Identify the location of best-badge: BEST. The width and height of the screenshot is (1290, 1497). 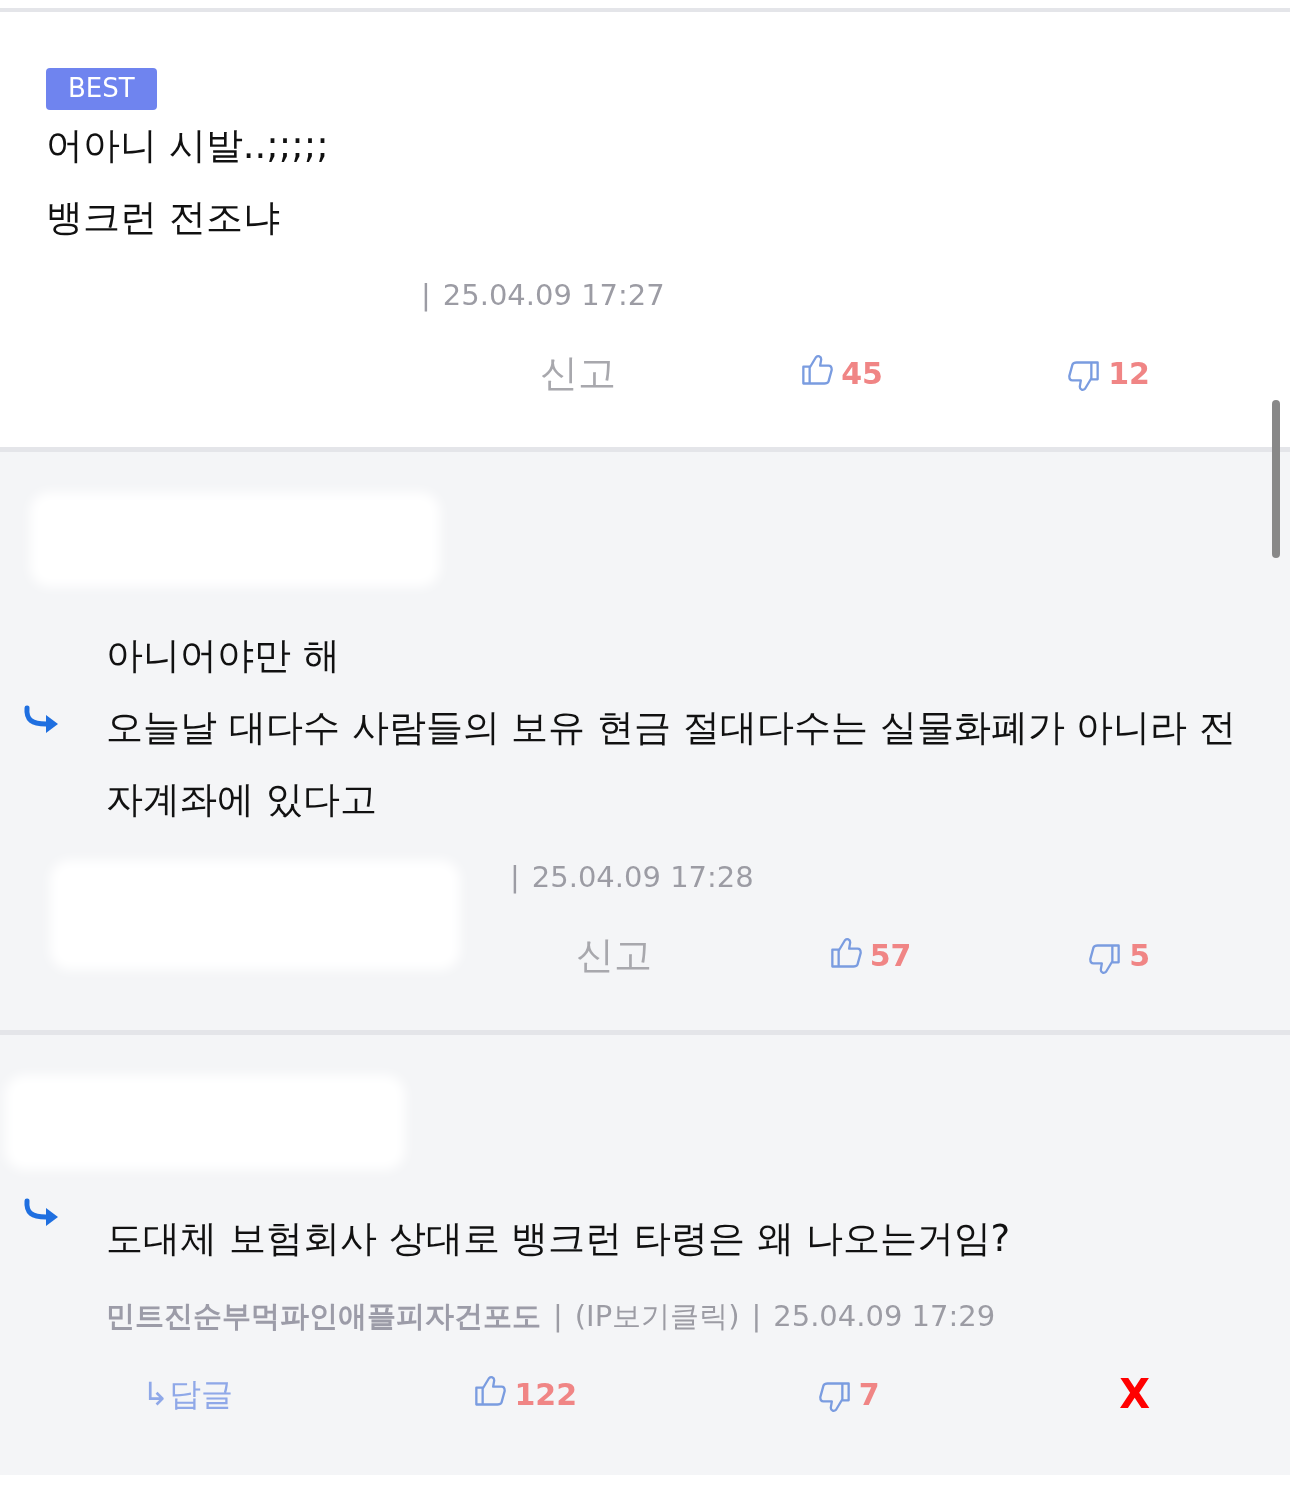
(101, 89).